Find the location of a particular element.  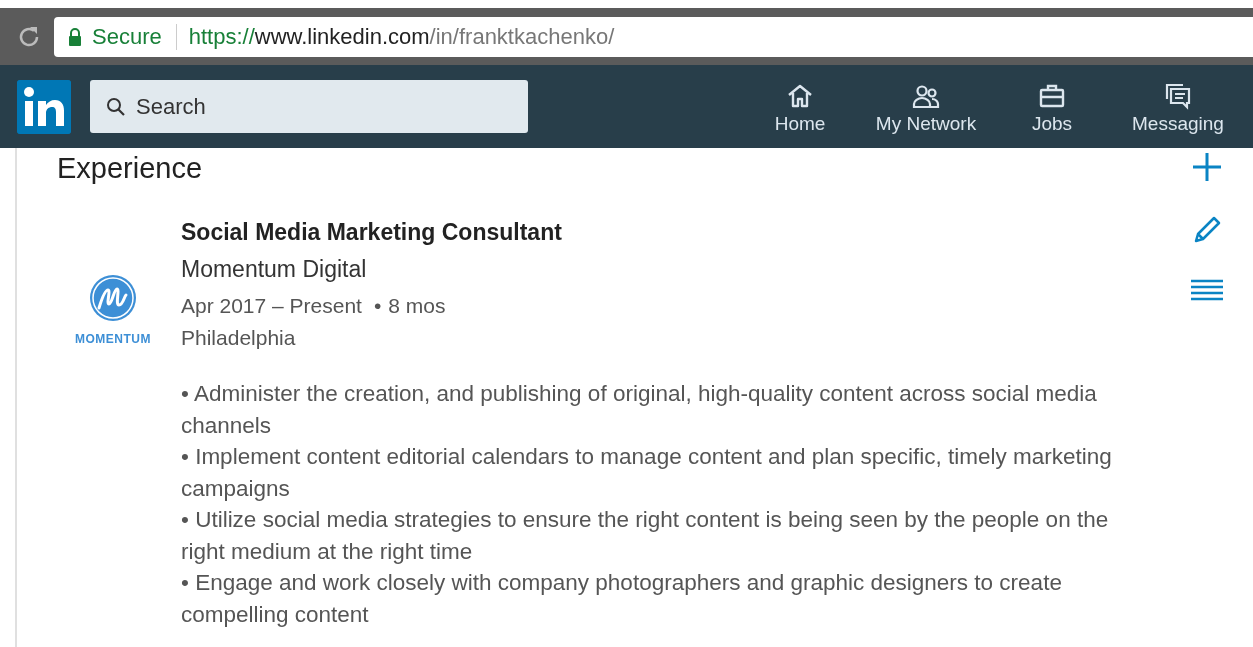

description-text: • Utilize social media strategies to ensure the right content is being seen by the people on the right medium at the right time is located at coordinates (645, 536).